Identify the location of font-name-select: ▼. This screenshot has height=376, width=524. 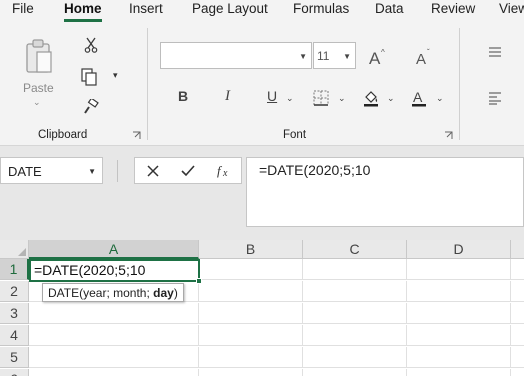
(236, 55).